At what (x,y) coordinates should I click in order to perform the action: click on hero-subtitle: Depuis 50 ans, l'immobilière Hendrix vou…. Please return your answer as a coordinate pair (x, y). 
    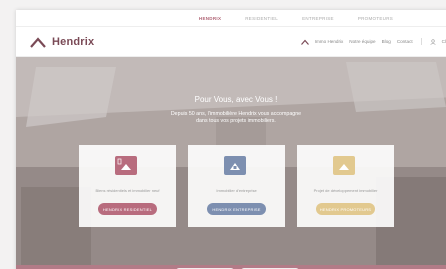
    Looking at the image, I should click on (231, 118).